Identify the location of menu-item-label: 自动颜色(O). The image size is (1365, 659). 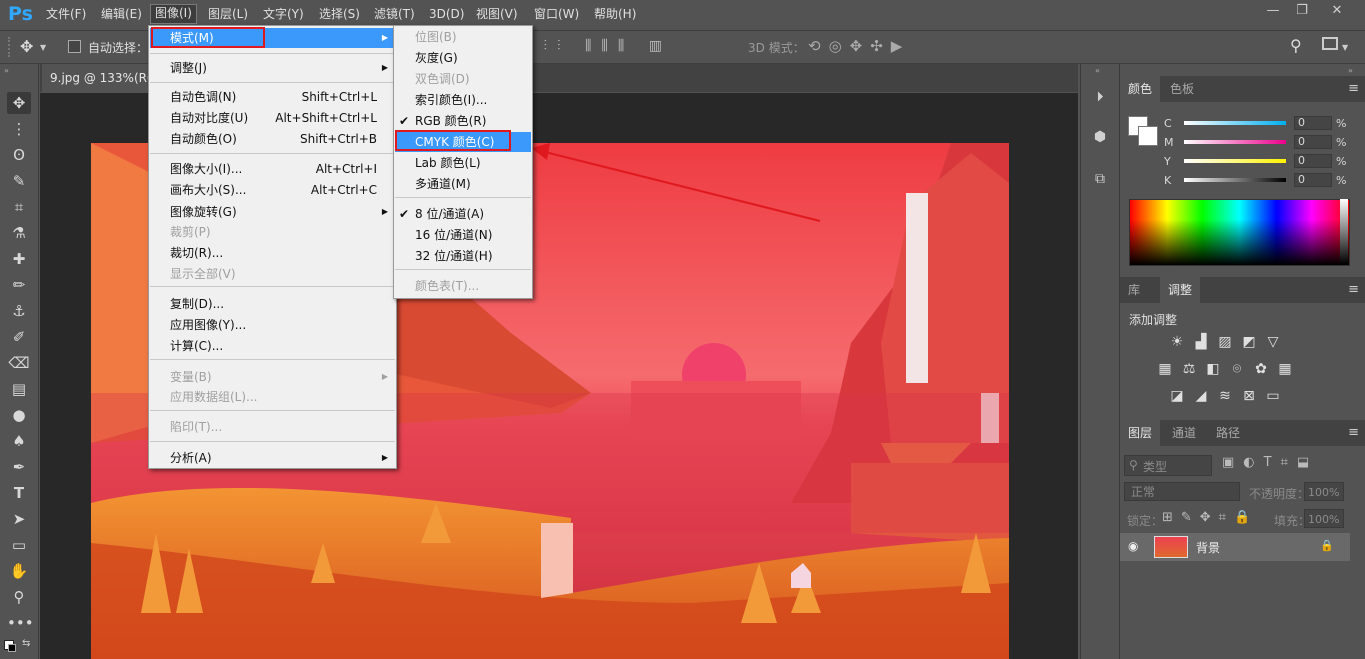
(203, 139).